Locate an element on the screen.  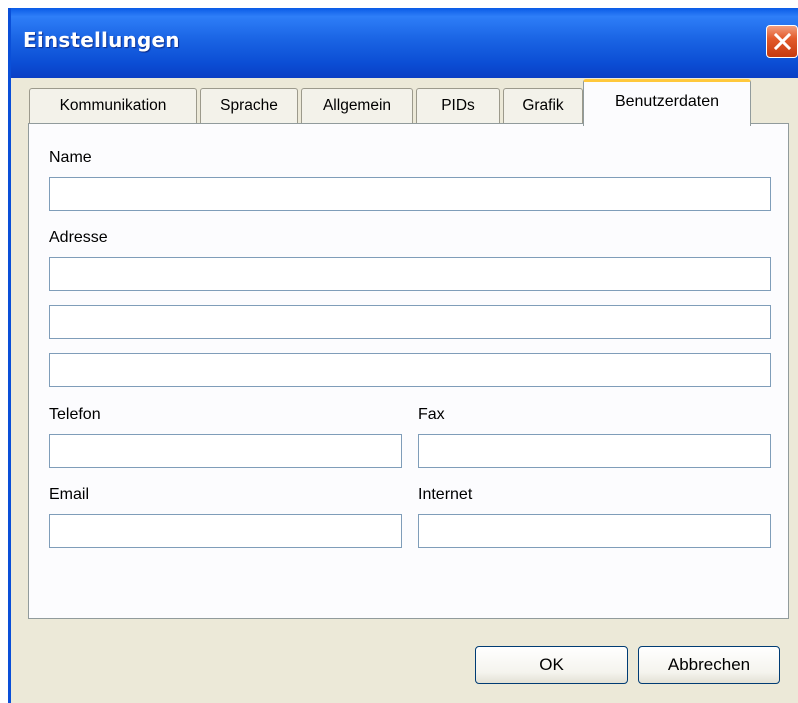
email-field is located at coordinates (225, 531).